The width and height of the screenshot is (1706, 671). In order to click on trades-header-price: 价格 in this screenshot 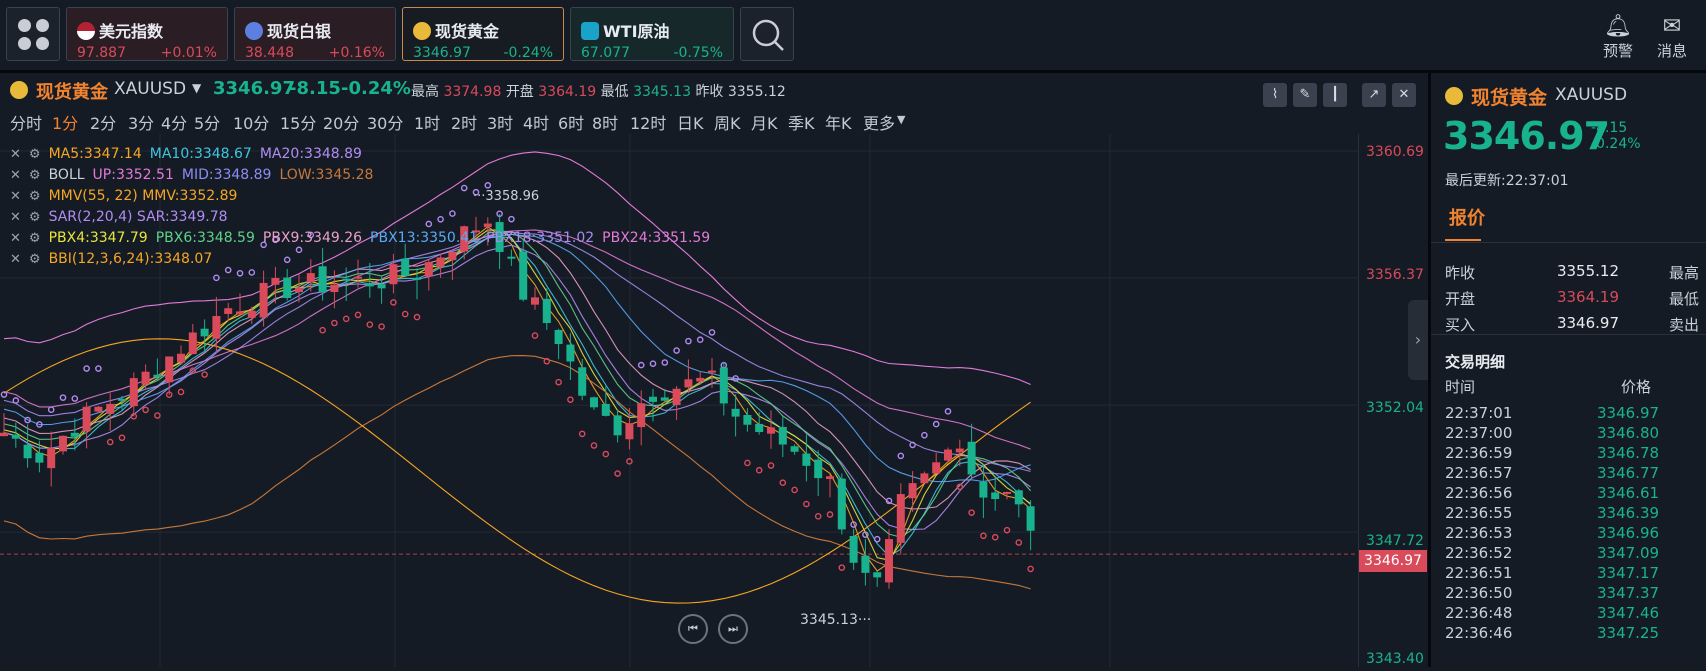, I will do `click(1636, 387)`.